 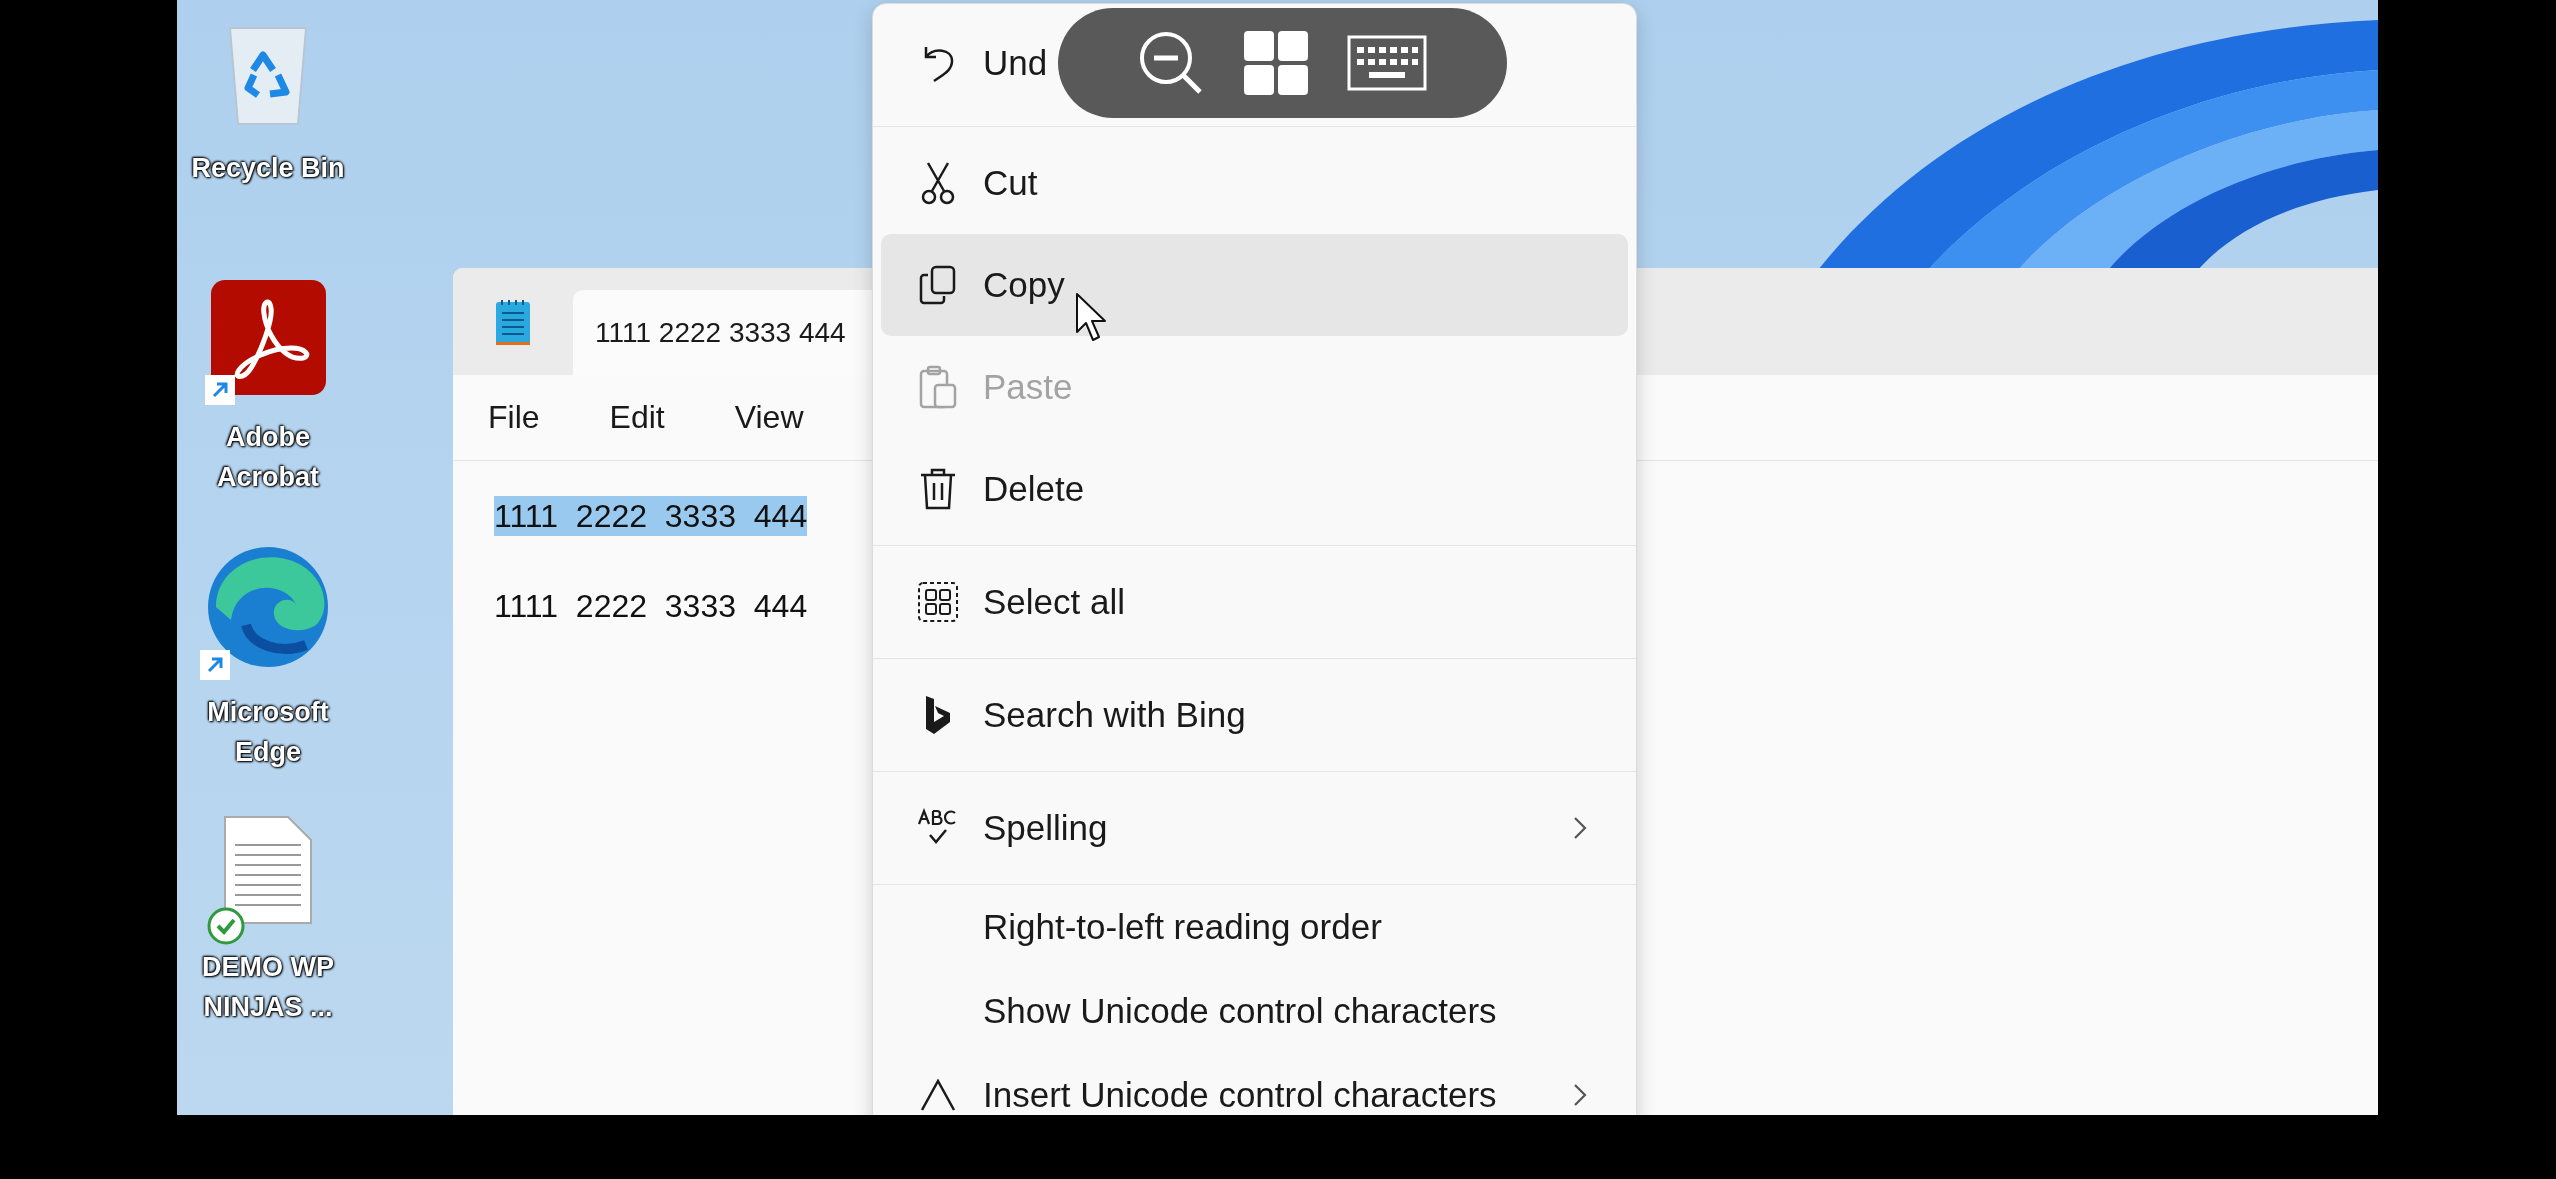 I want to click on context-menu-item: Select all, so click(x=1254, y=602).